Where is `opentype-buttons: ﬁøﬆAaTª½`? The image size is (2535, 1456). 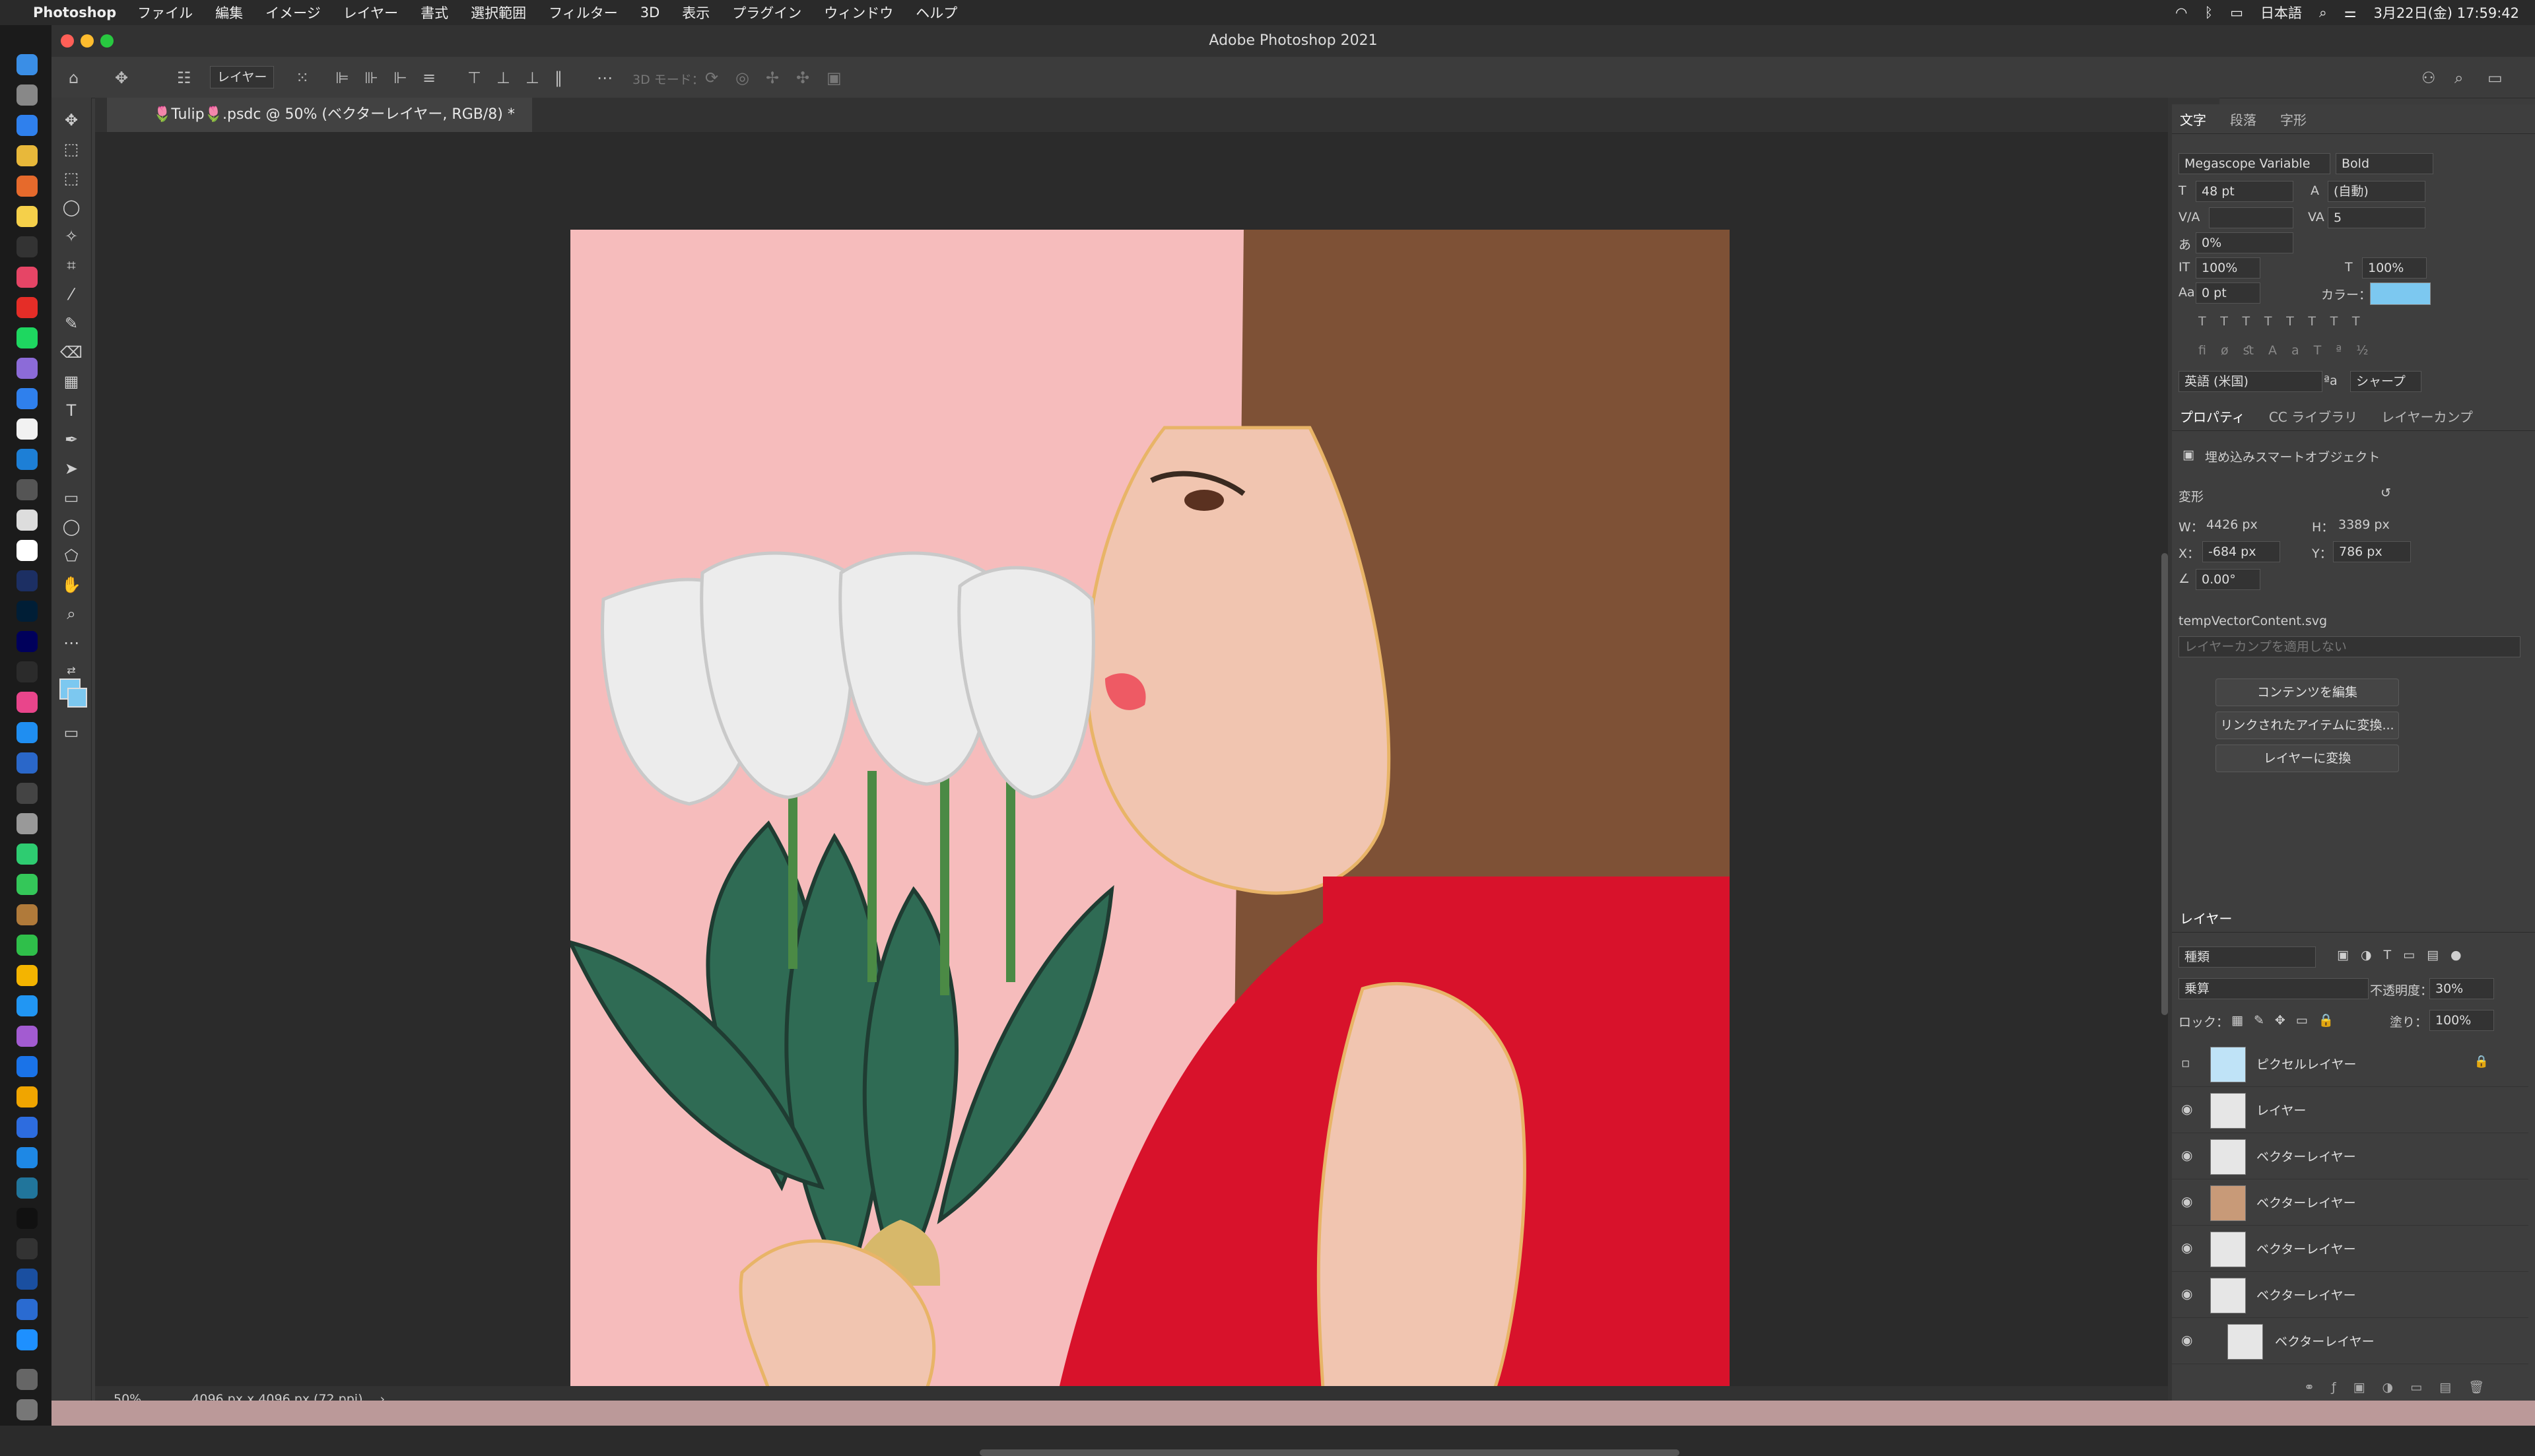 opentype-buttons: ﬁøﬆAaTª½ is located at coordinates (2290, 350).